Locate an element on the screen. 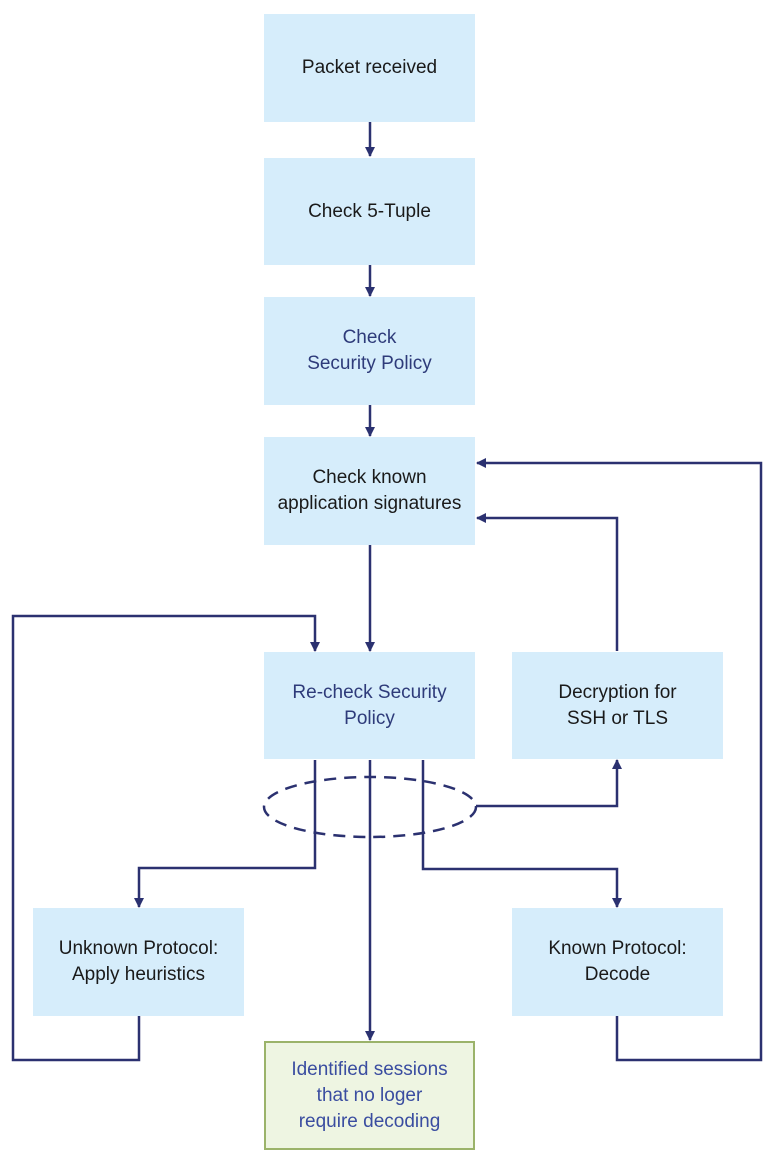  node-label: Decryption for SSH or TLS is located at coordinates (617, 705).